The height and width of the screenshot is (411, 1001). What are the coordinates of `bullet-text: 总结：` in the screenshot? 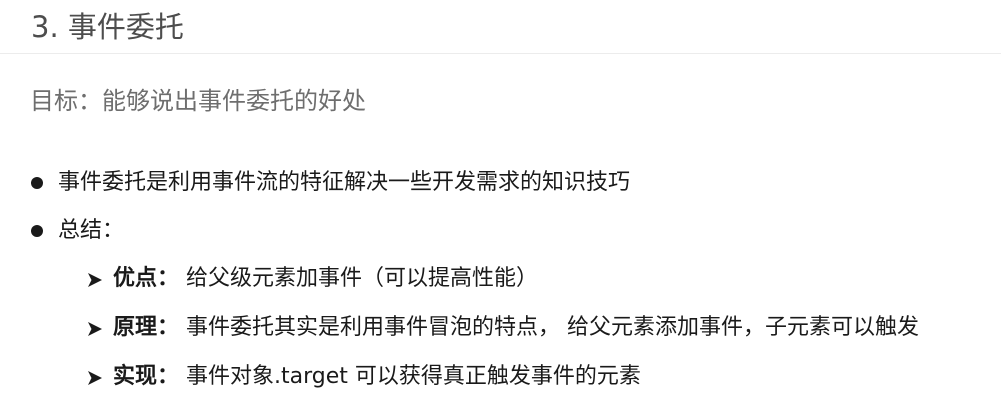 It's located at (91, 230).